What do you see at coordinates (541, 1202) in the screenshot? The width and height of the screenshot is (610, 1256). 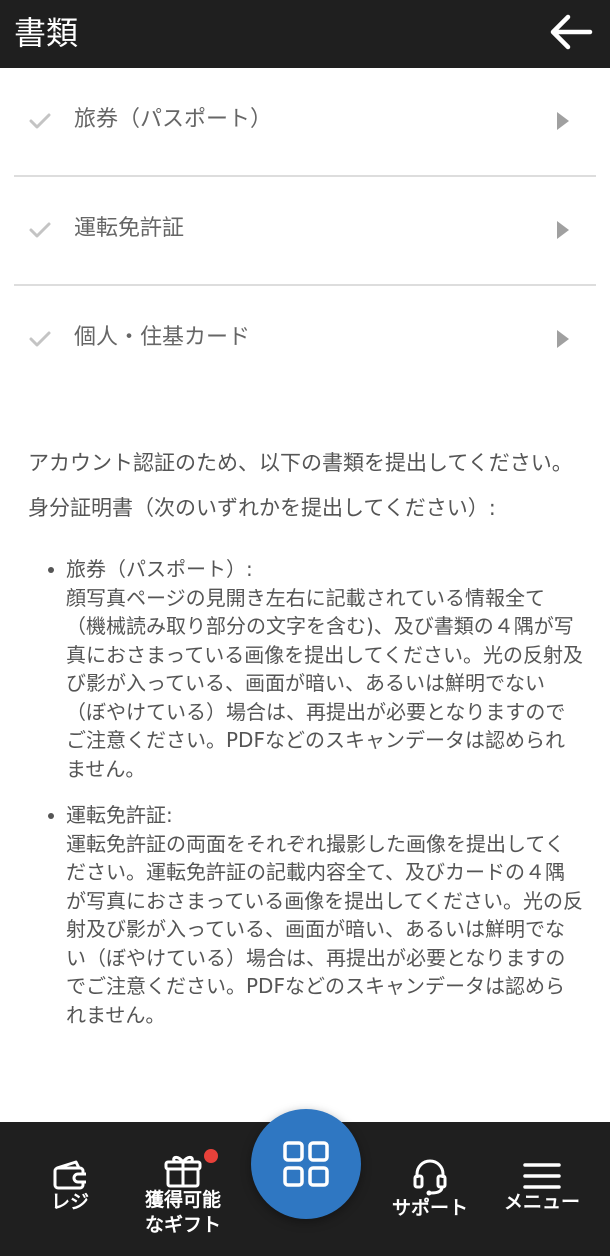 I see `nav-menu-label: メニュー` at bounding box center [541, 1202].